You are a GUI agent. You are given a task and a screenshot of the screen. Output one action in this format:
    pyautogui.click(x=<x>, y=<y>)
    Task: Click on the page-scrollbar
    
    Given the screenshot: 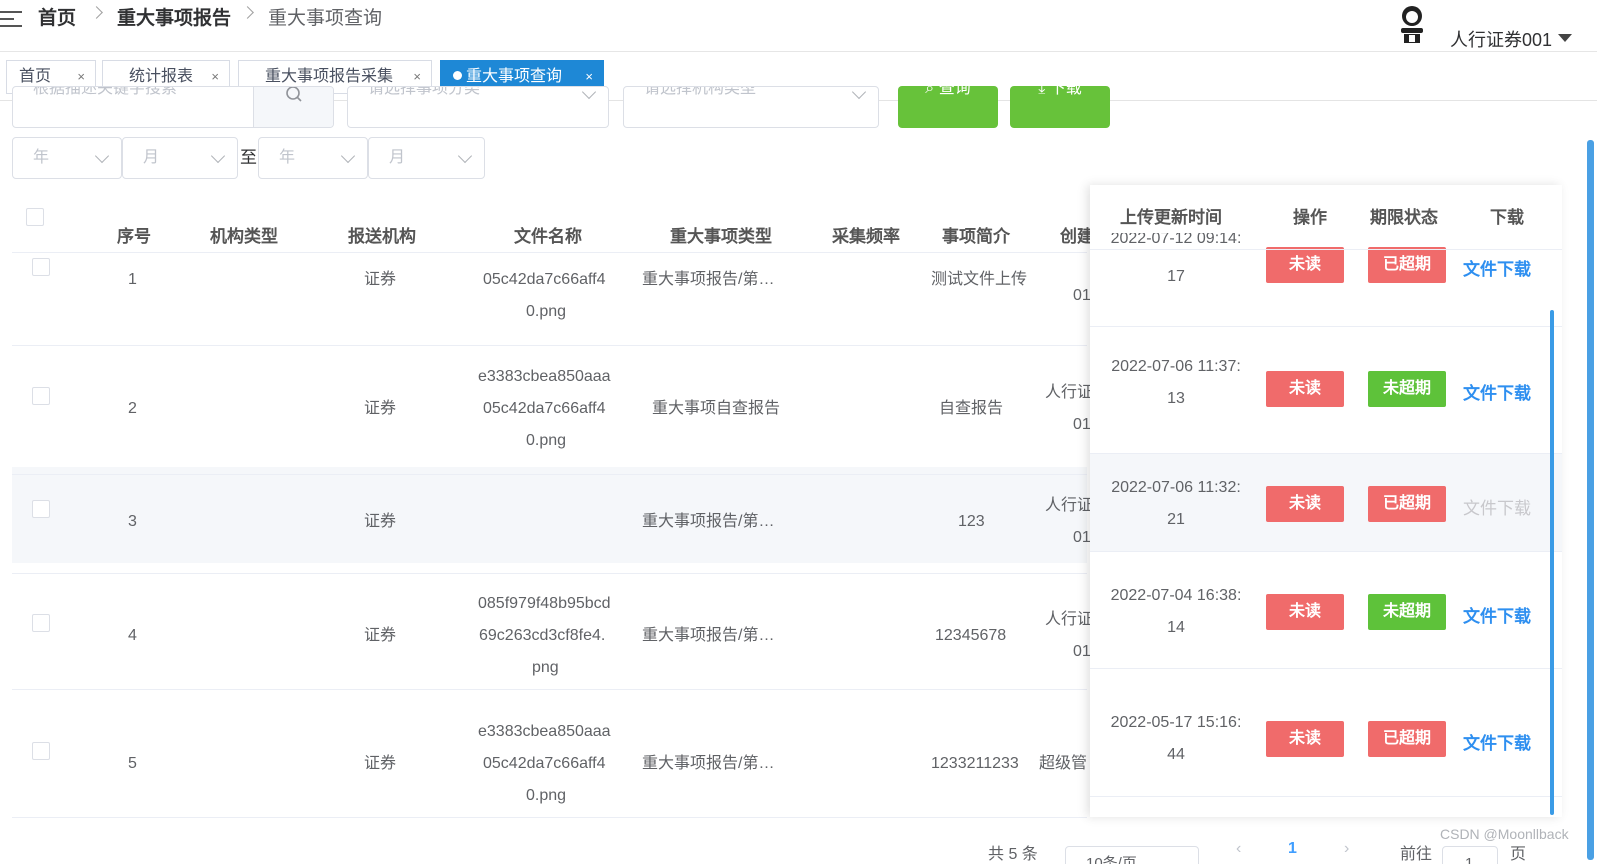 What is the action you would take?
    pyautogui.click(x=1590, y=500)
    